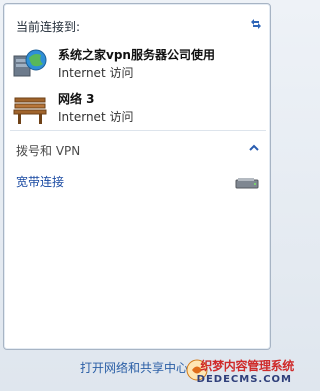 This screenshot has width=320, height=391. What do you see at coordinates (139, 109) in the screenshot?
I see `connection-item-network3: 网络 3 Internet 访问` at bounding box center [139, 109].